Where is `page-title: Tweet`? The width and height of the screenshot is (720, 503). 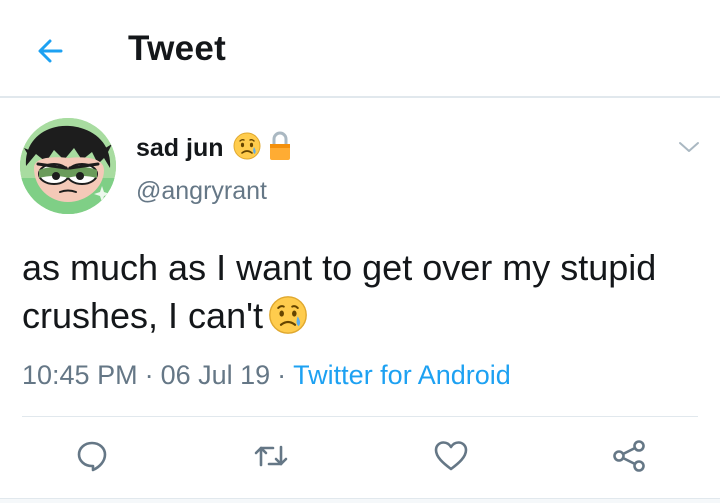 page-title: Tweet is located at coordinates (177, 48).